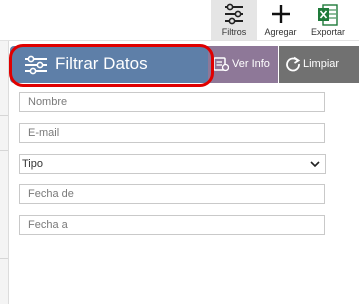 The image size is (359, 304). I want to click on exportar-button: Exportar, so click(328, 20).